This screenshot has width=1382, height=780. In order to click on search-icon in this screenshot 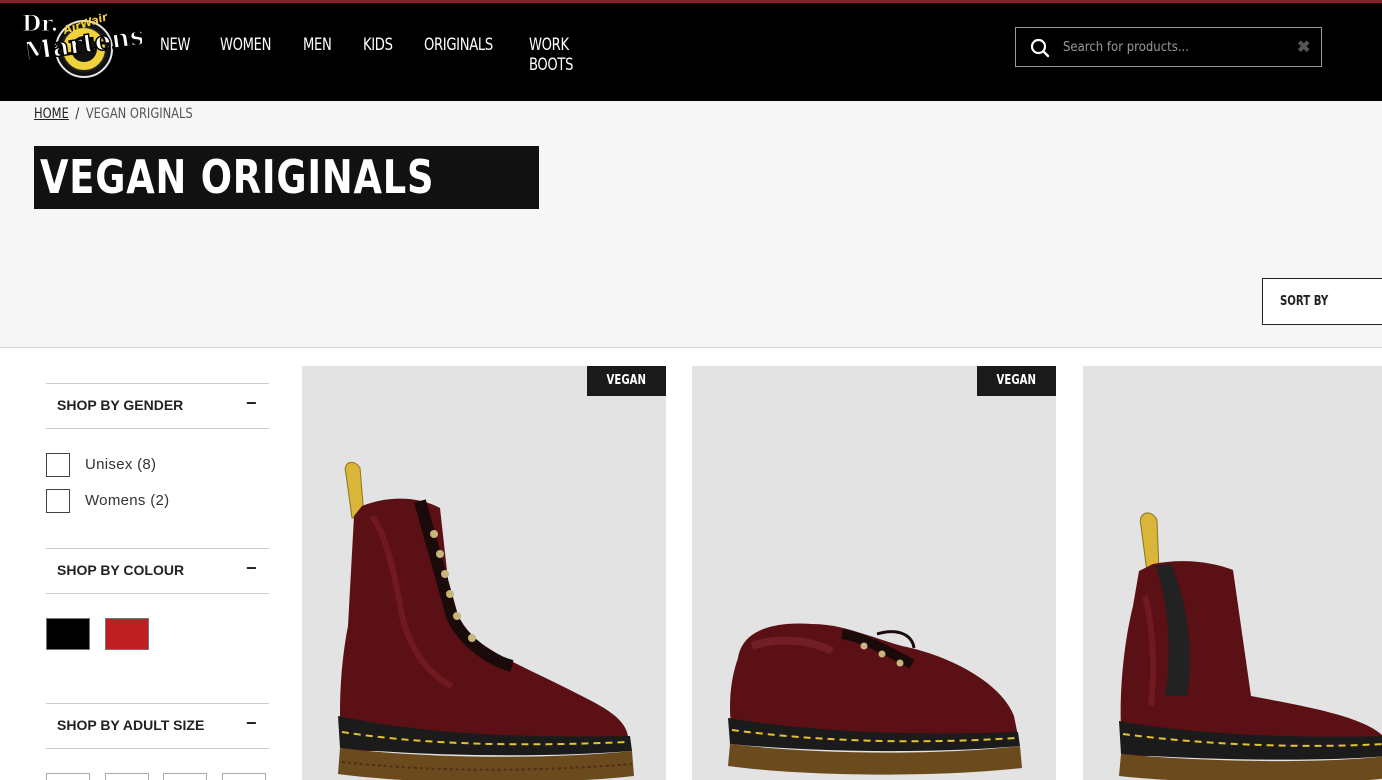, I will do `click(1040, 48)`.